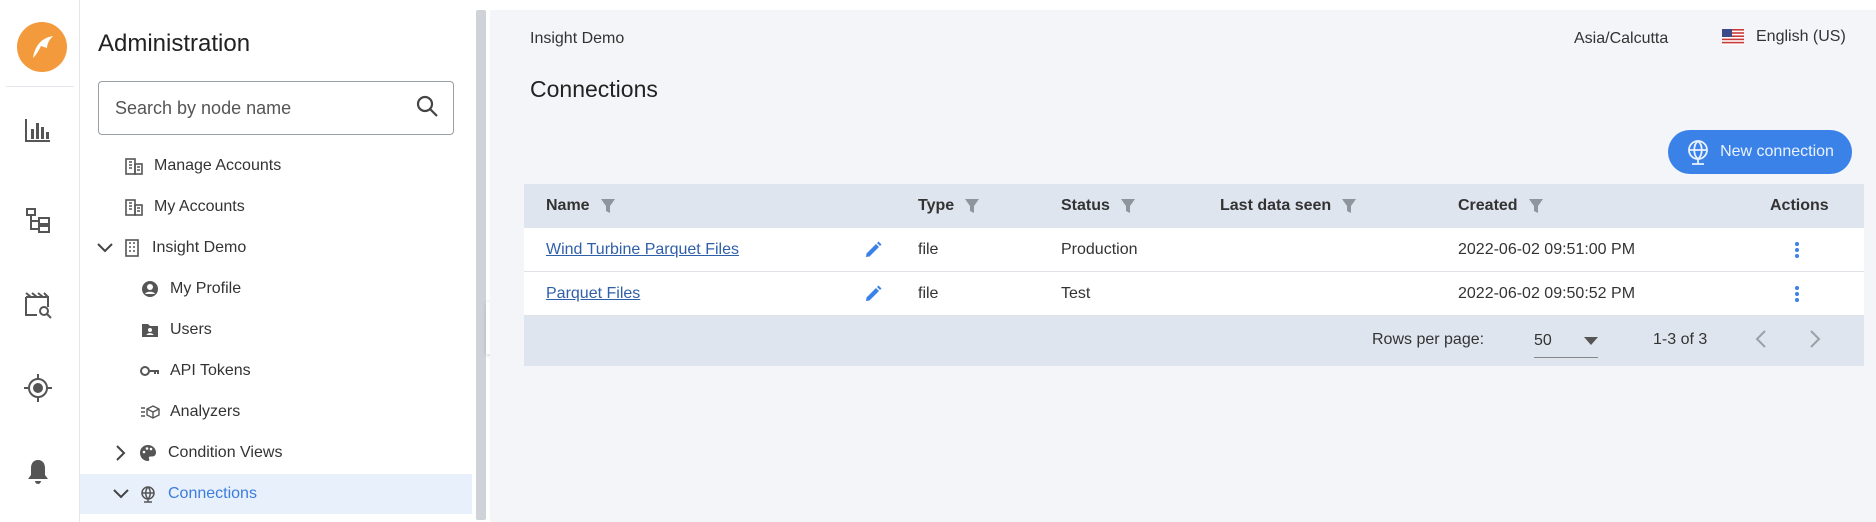 The height and width of the screenshot is (522, 1876). Describe the element at coordinates (276, 494) in the screenshot. I see `tree-item-connections: Connections` at that location.